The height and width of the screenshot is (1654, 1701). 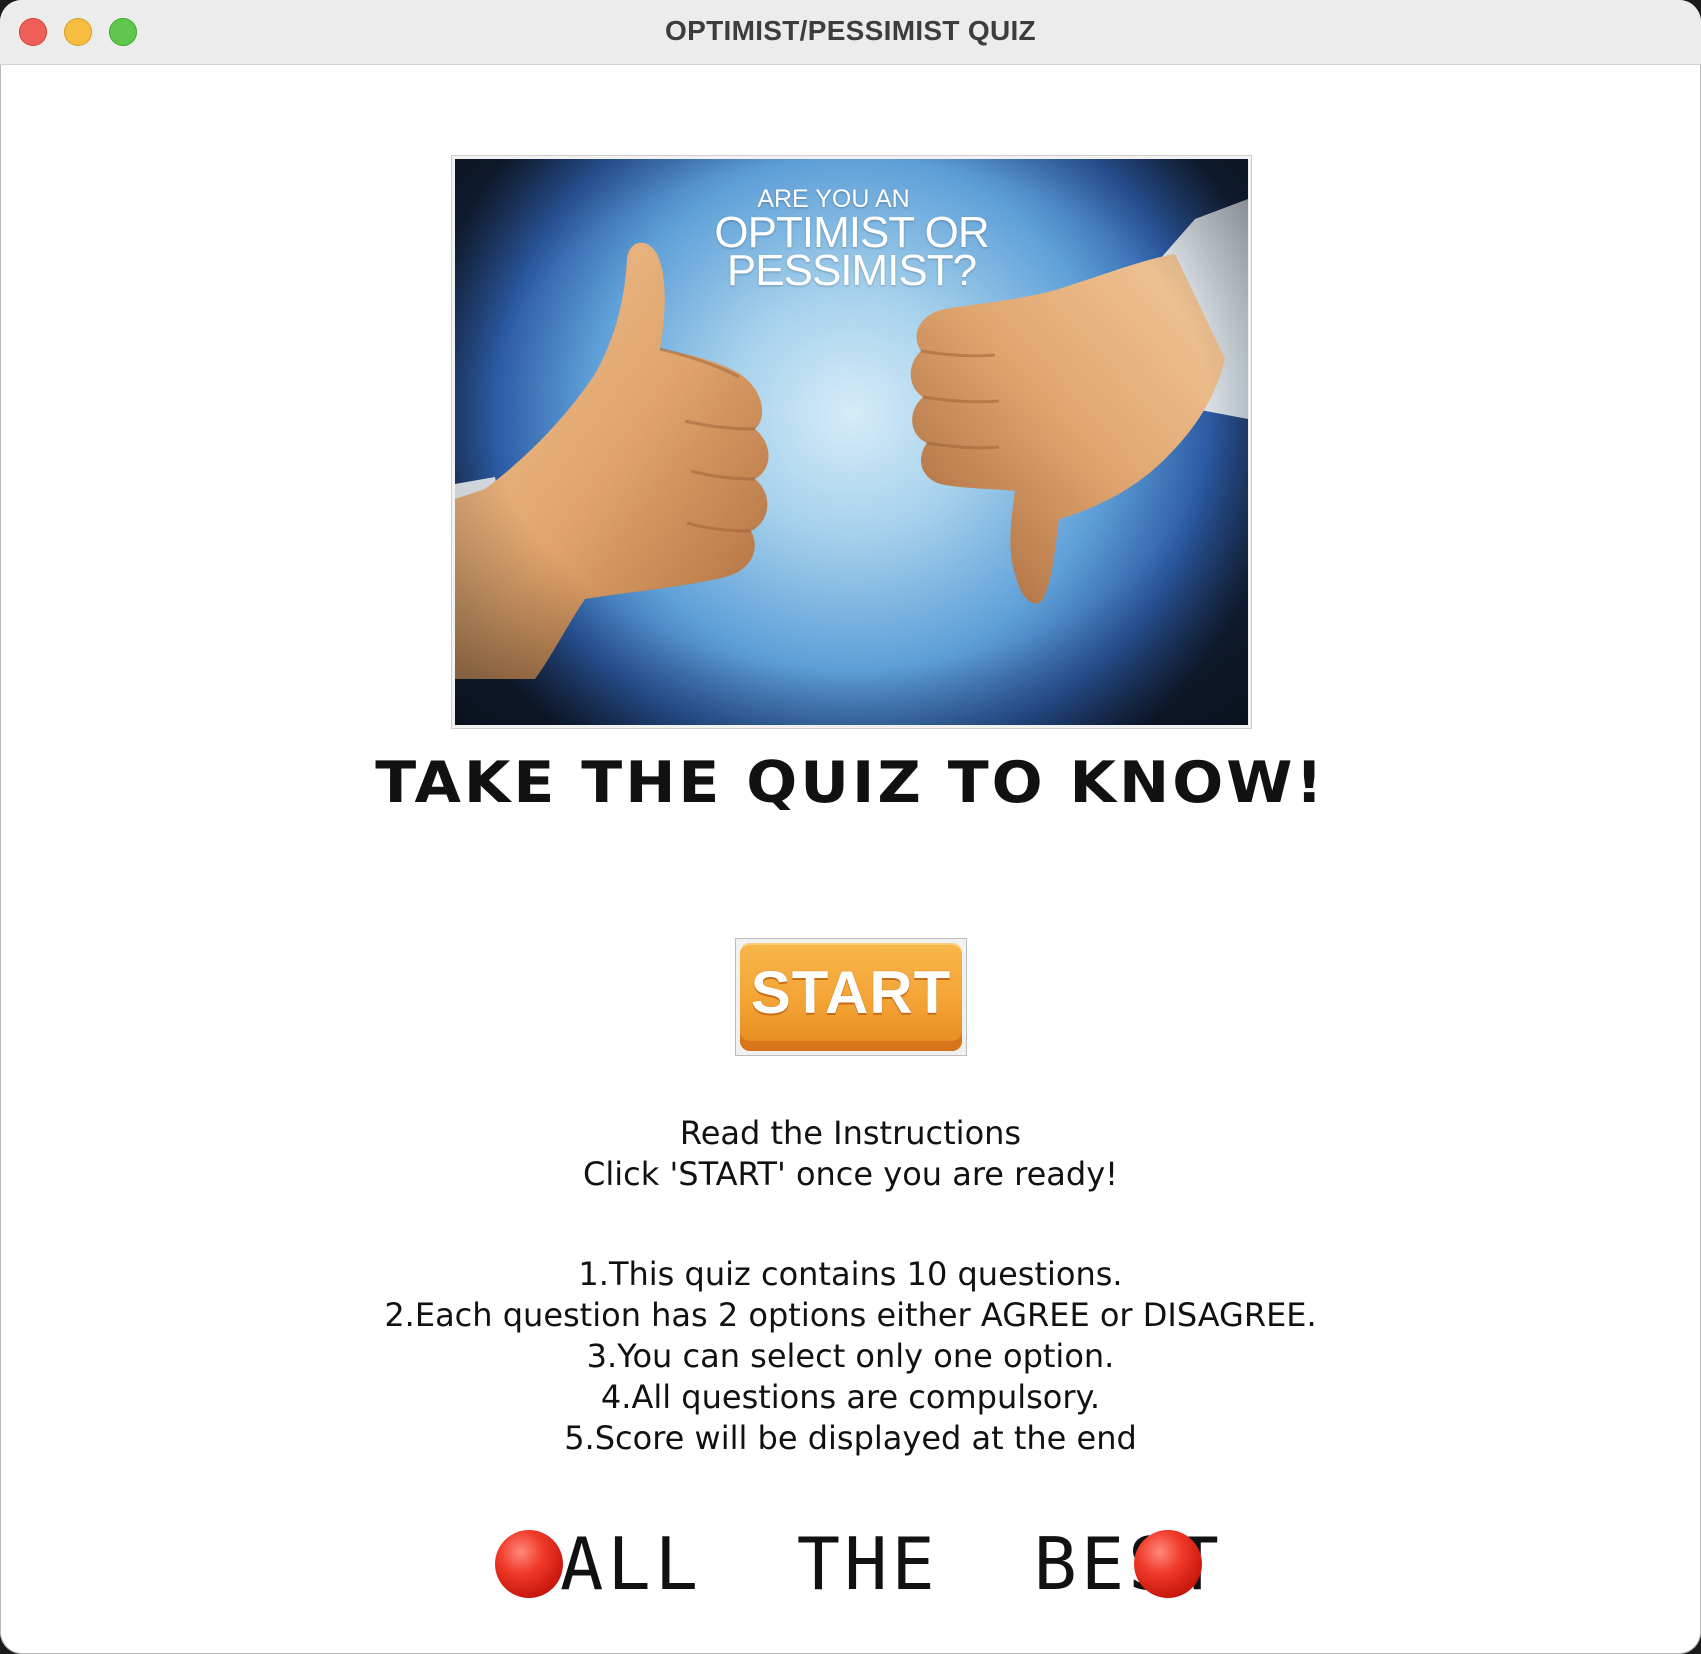 I want to click on start-button: START, so click(x=851, y=997).